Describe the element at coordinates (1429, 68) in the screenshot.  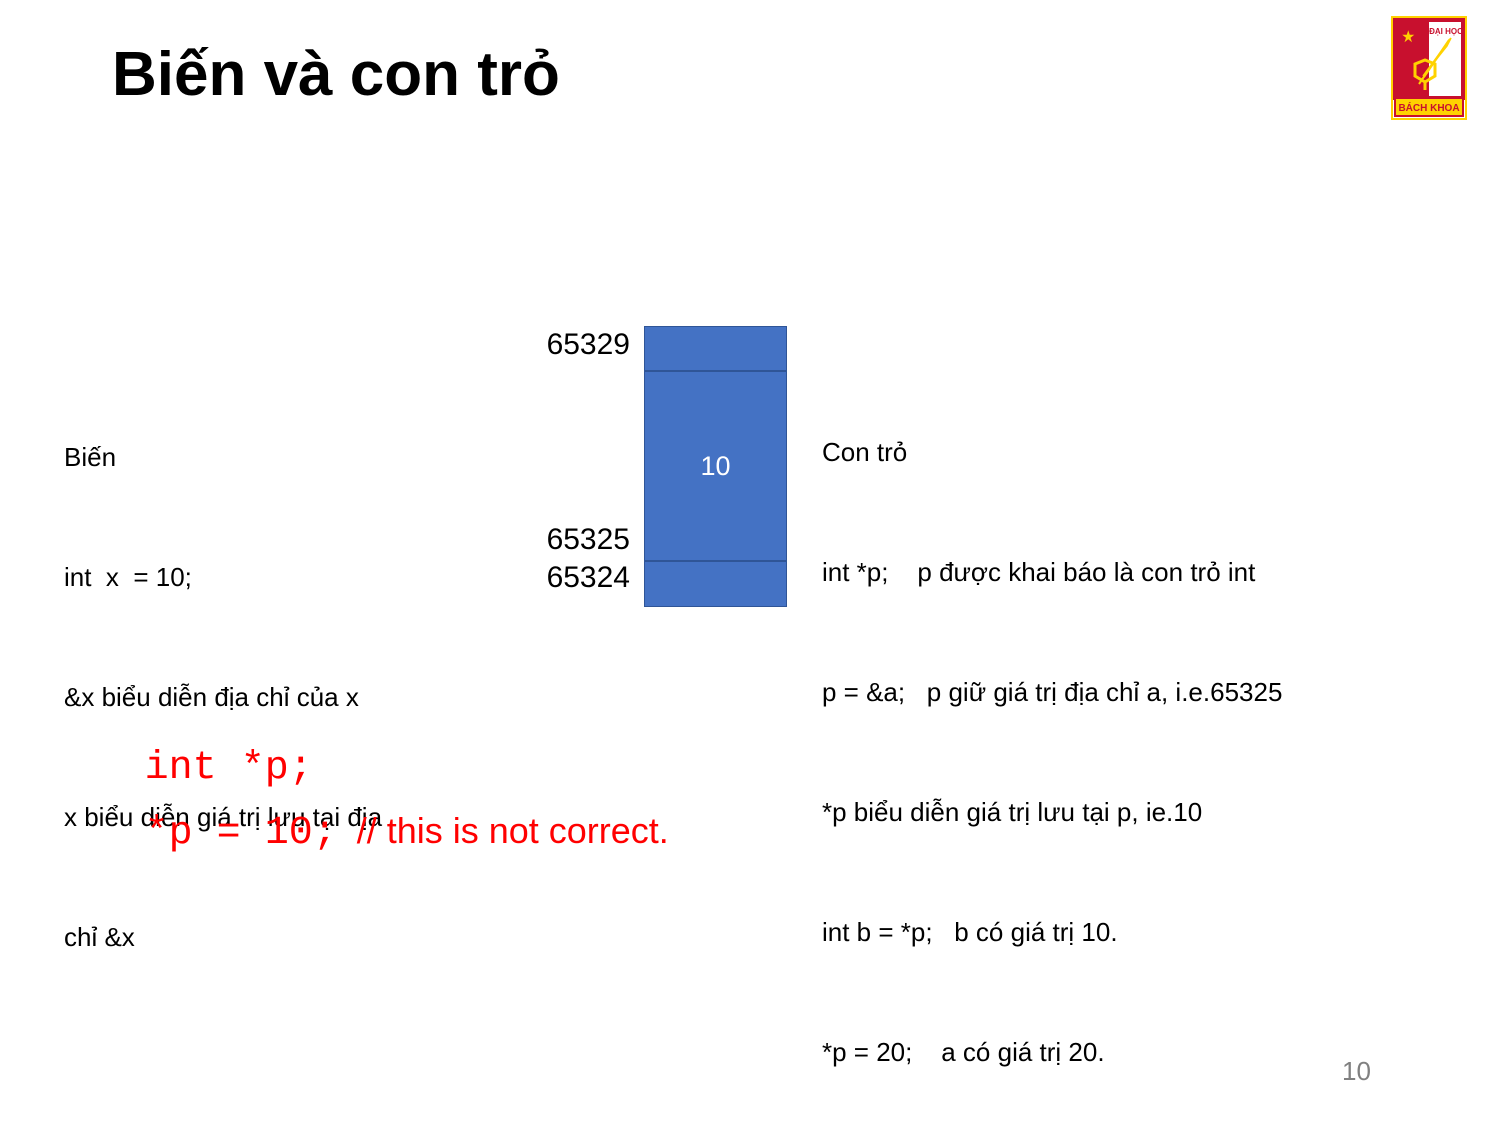
I see `dai-hoc-bach-khoa-logo-icon: ĐẠI HỌC BÁCH KHOA` at that location.